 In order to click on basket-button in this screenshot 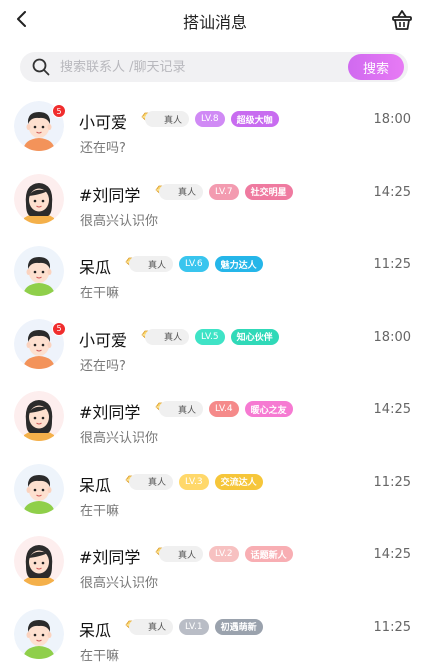, I will do `click(402, 20)`.